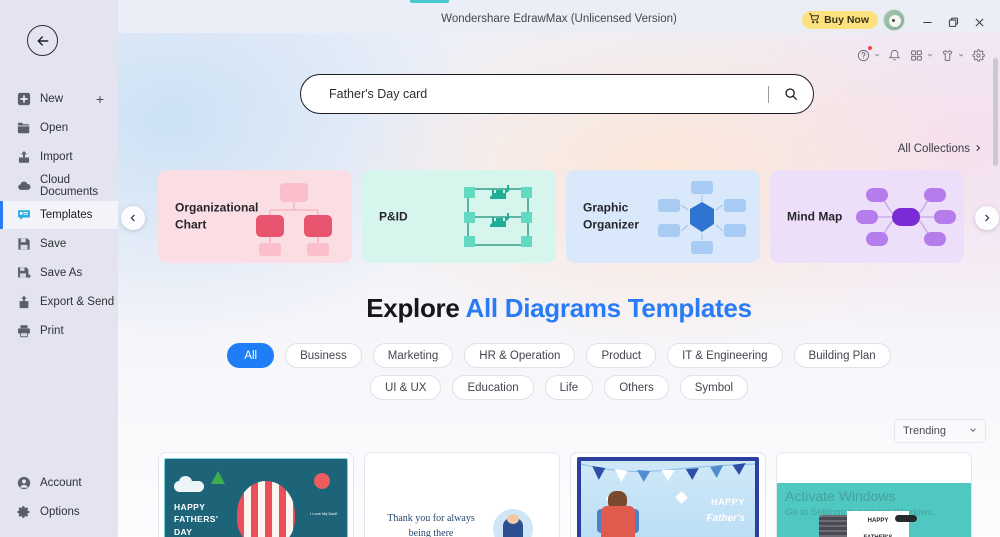  What do you see at coordinates (621, 355) in the screenshot?
I see `filter-pill-product: Product` at bounding box center [621, 355].